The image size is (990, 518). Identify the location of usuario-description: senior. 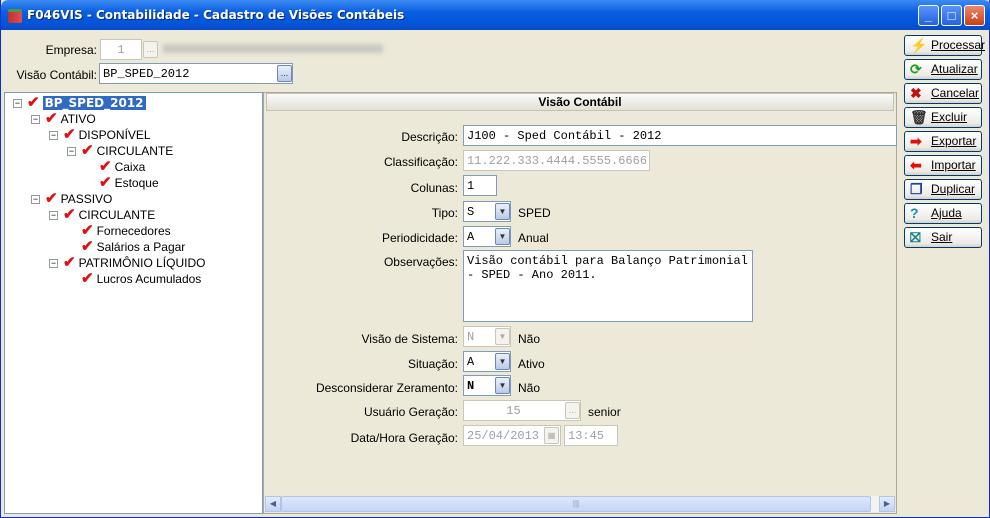
(604, 412).